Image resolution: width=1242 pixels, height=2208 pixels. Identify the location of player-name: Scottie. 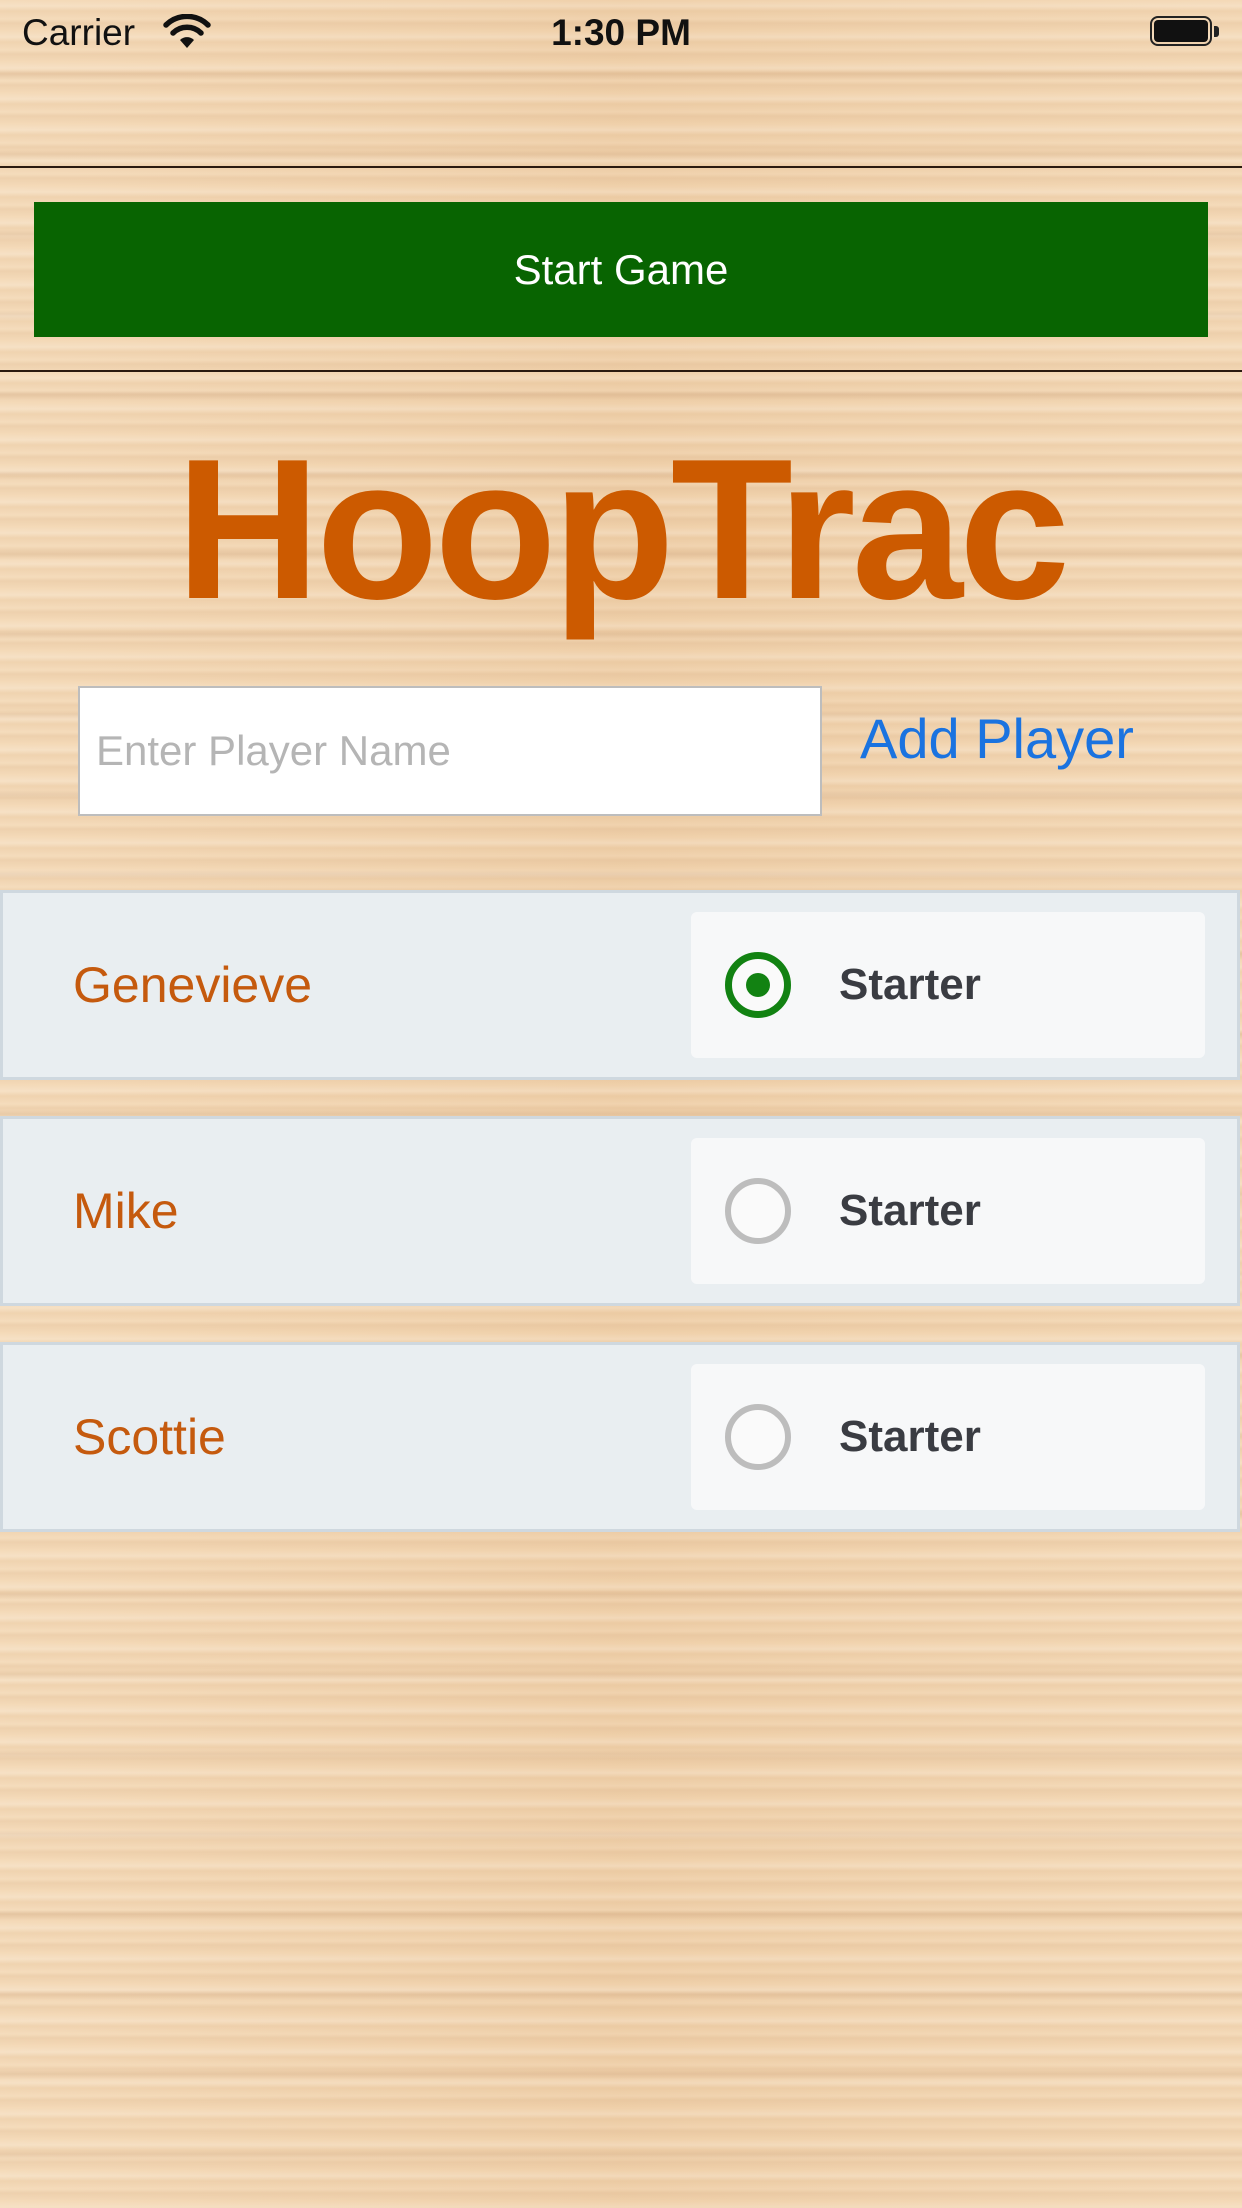
(149, 1437).